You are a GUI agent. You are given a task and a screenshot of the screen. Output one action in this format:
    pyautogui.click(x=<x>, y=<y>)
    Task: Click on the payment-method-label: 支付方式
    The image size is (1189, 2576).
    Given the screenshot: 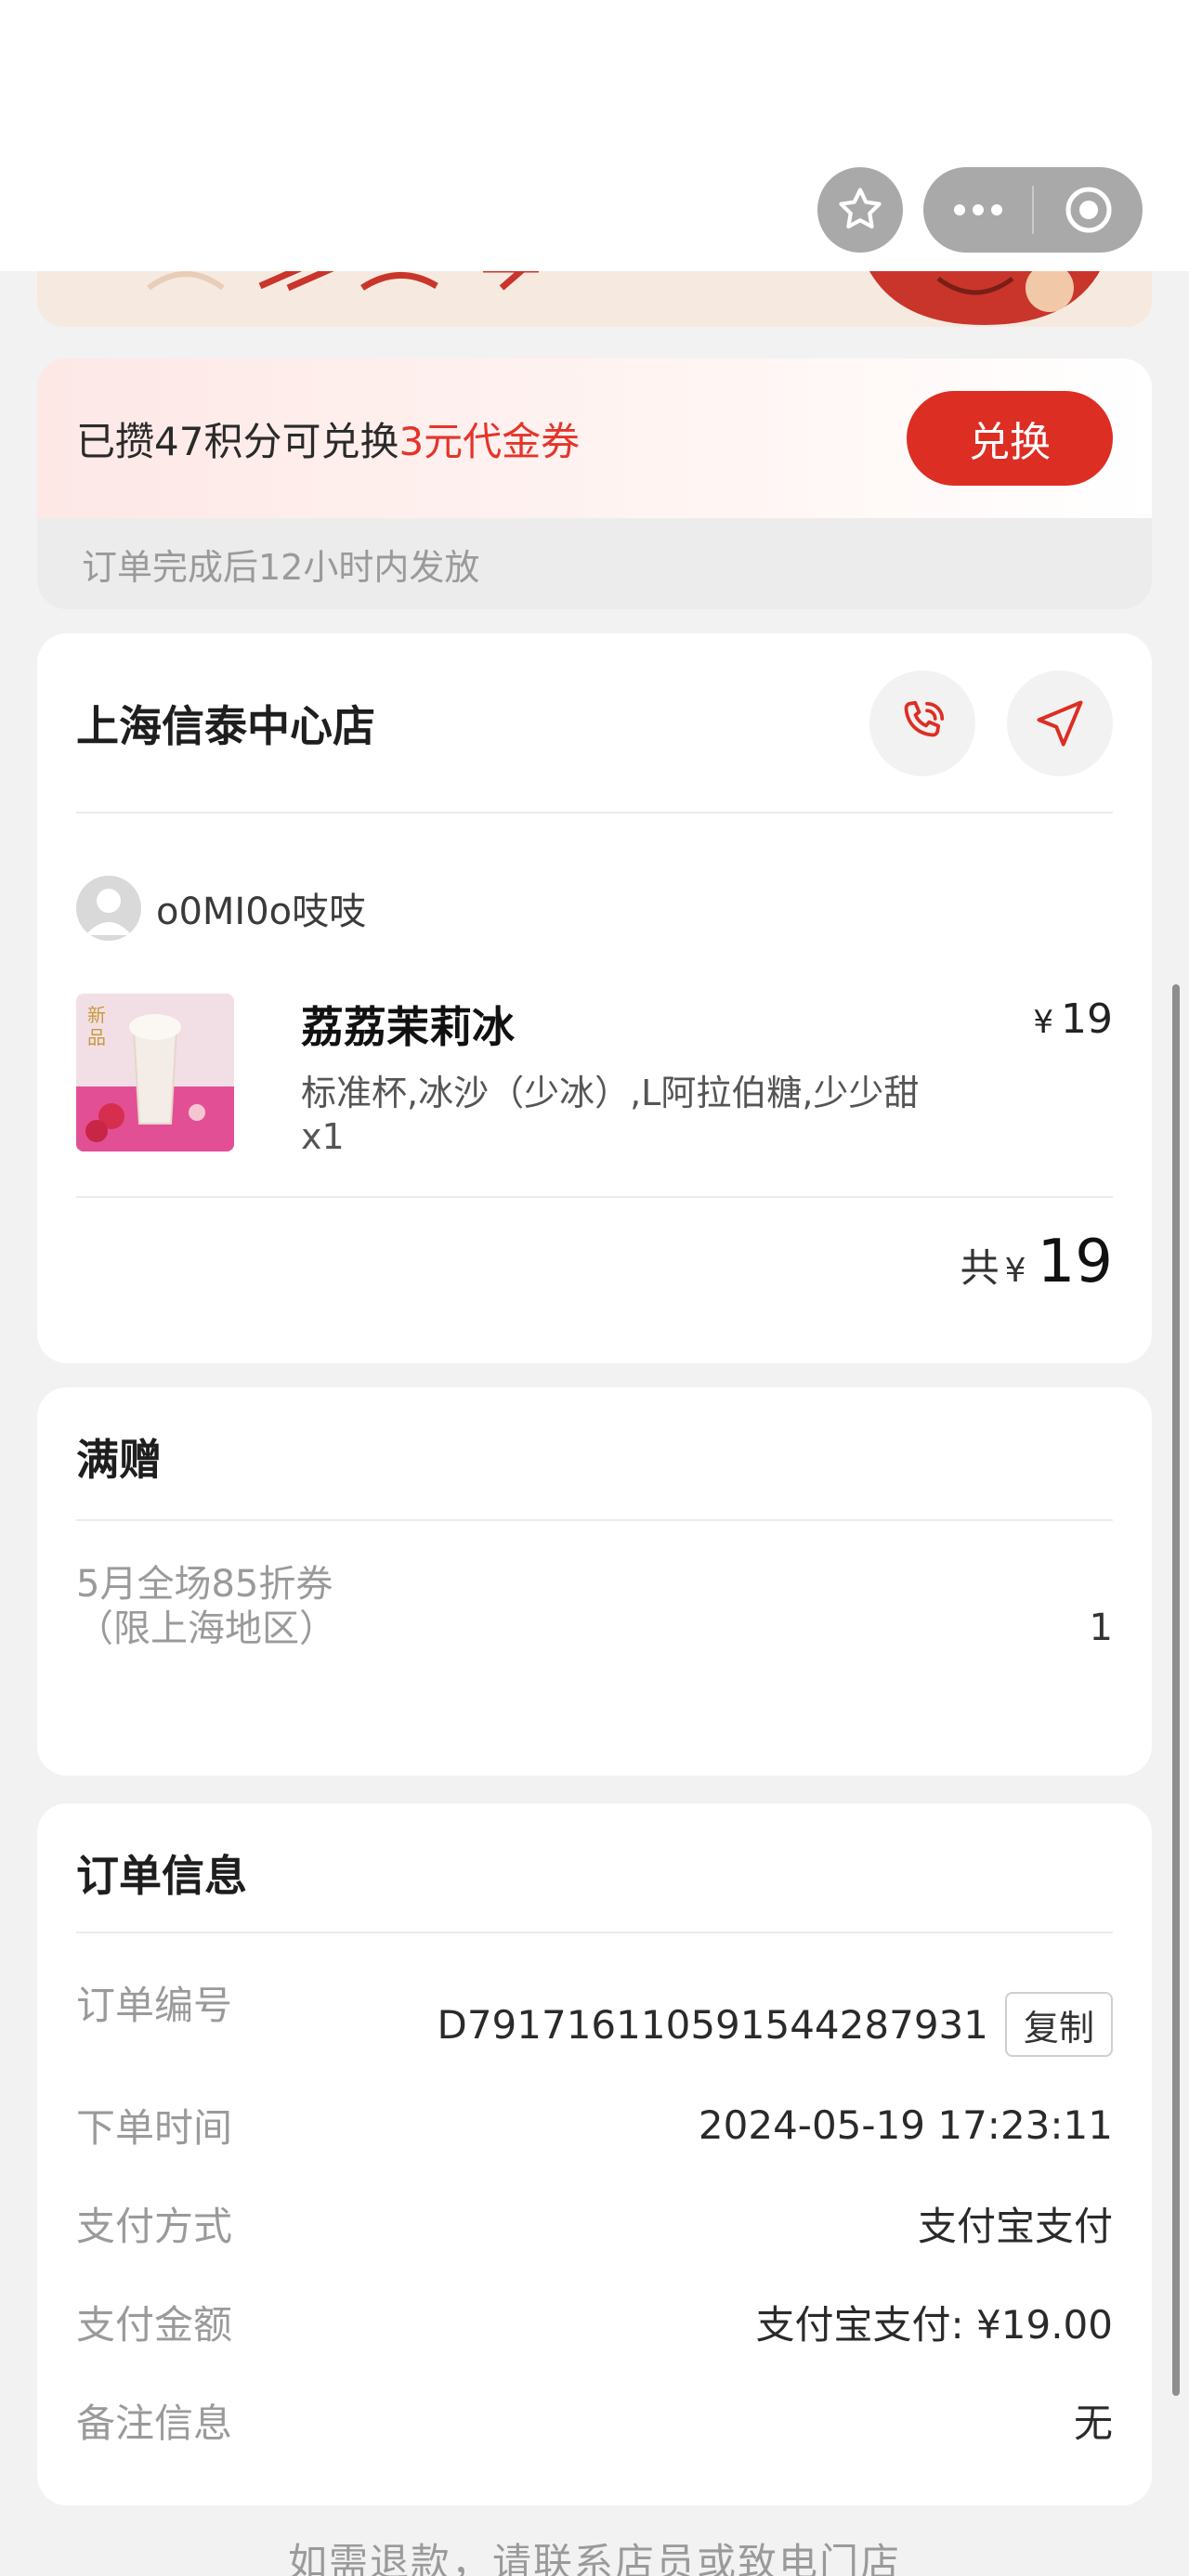 What is the action you would take?
    pyautogui.click(x=154, y=2226)
    